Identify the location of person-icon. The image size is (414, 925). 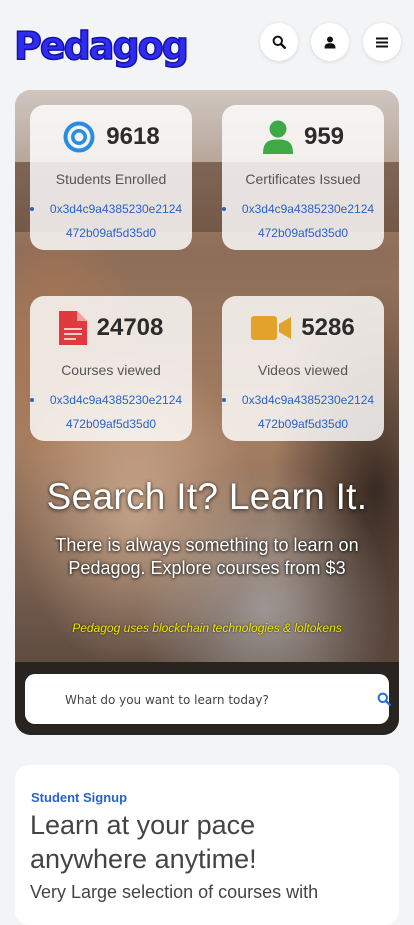
(277, 137).